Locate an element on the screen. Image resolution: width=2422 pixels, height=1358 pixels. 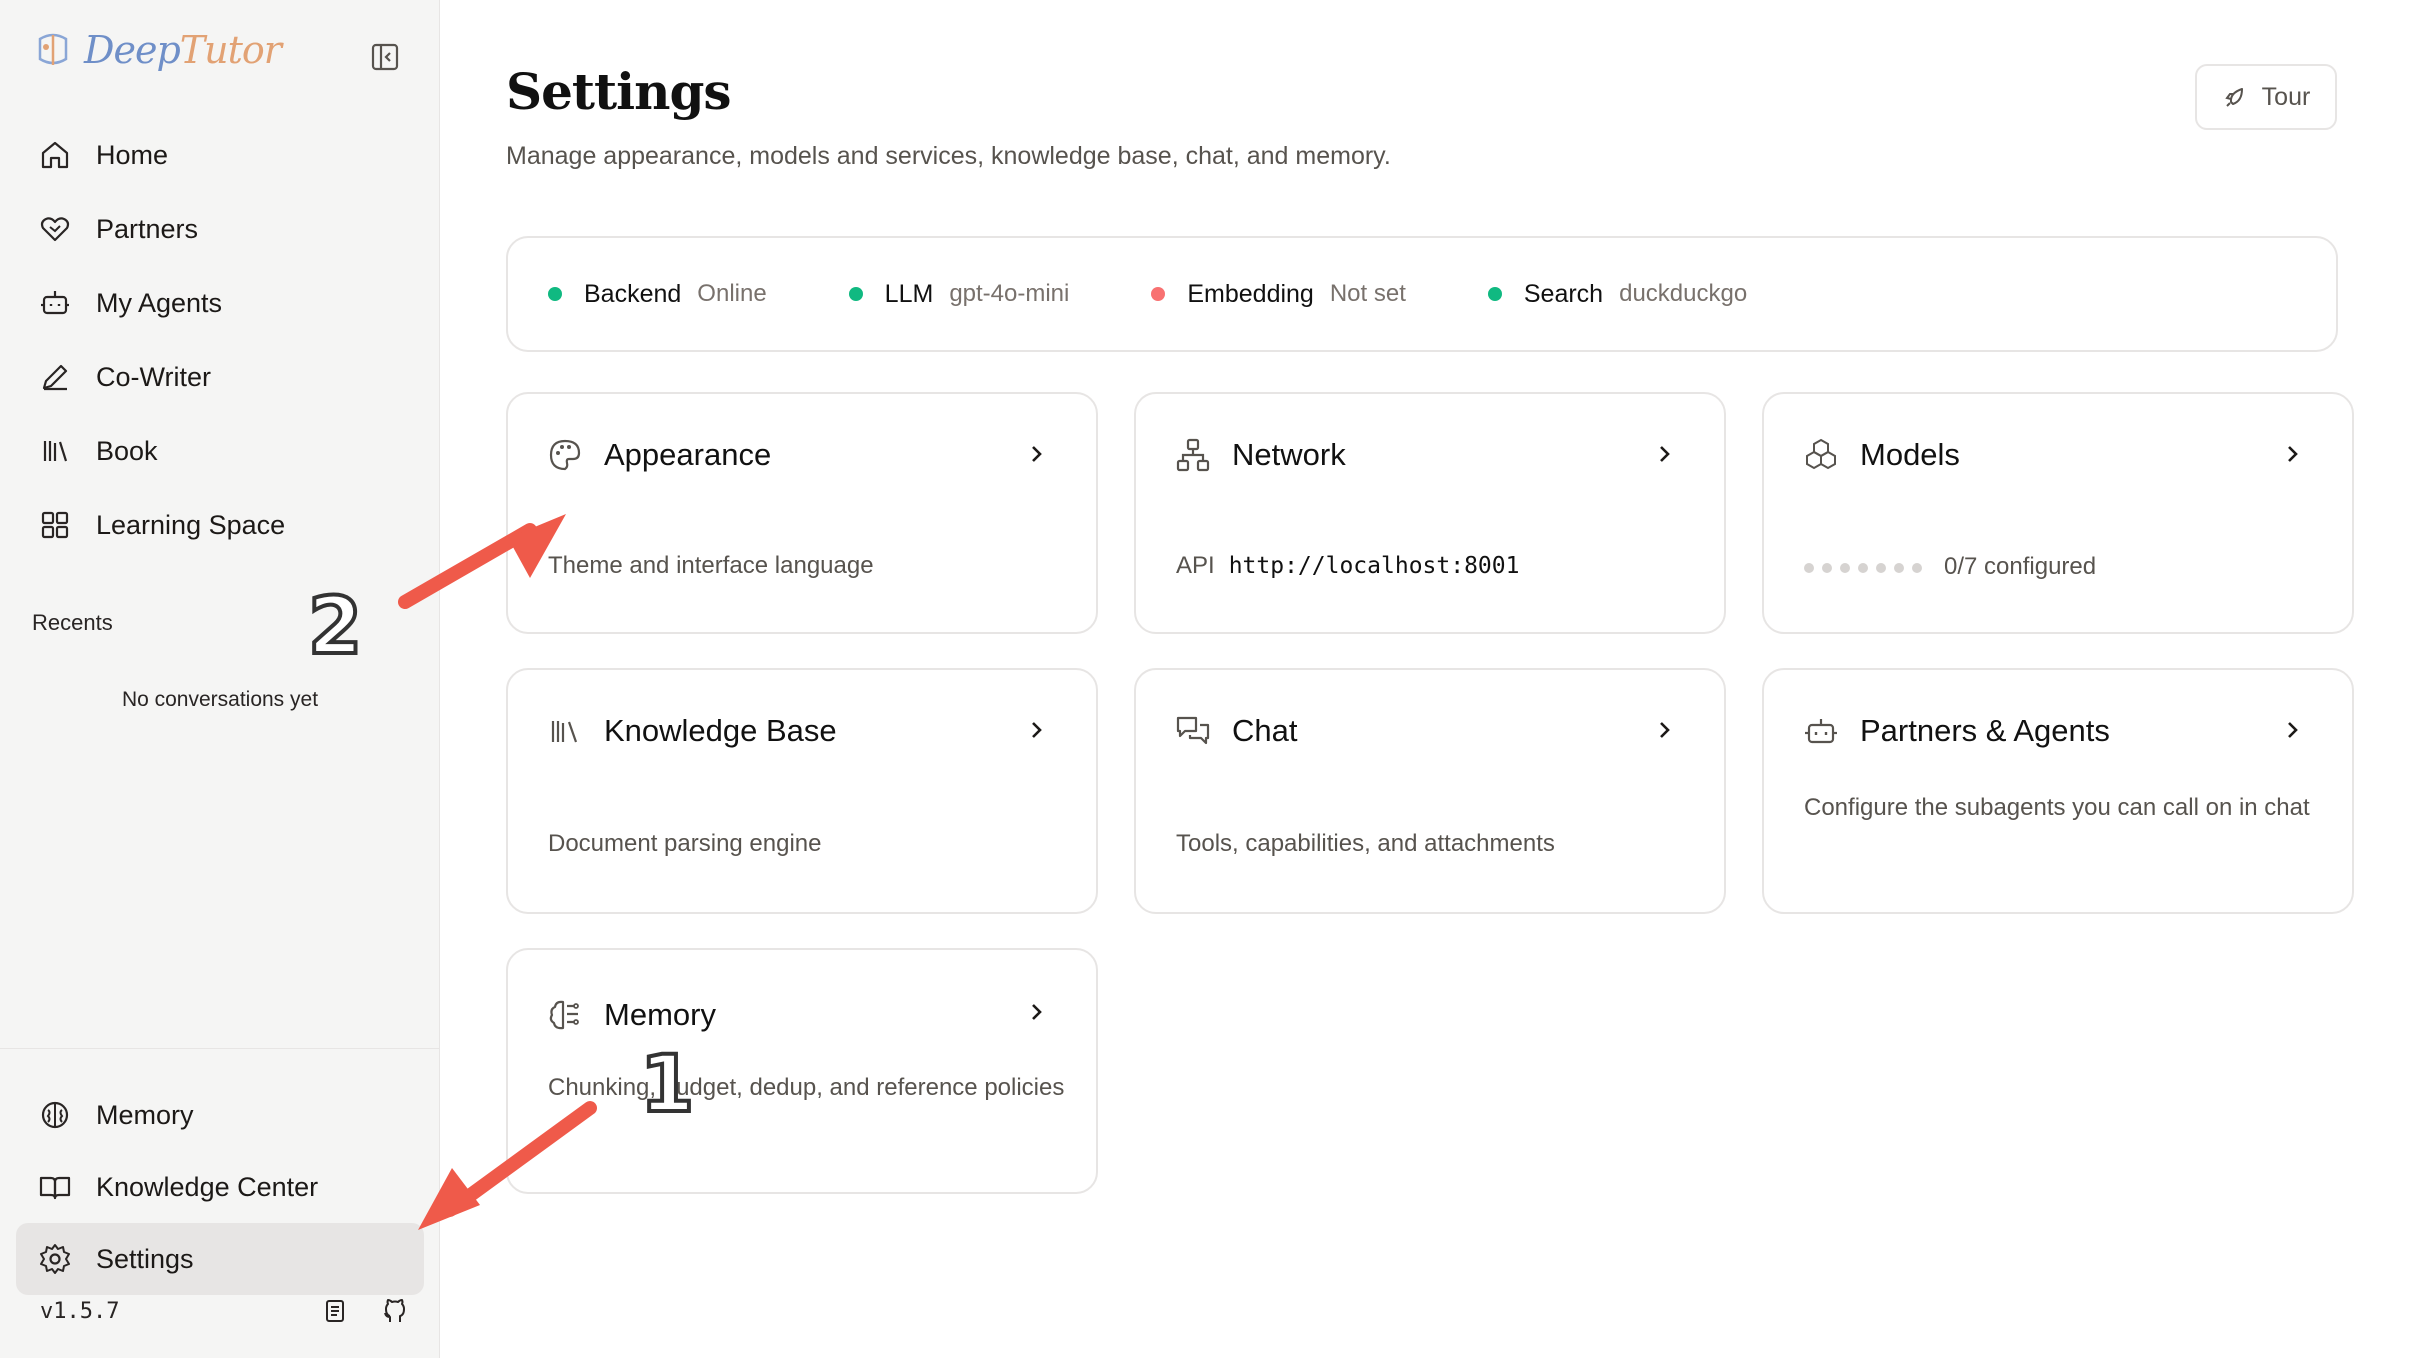
tour-button: Tour is located at coordinates (2266, 97).